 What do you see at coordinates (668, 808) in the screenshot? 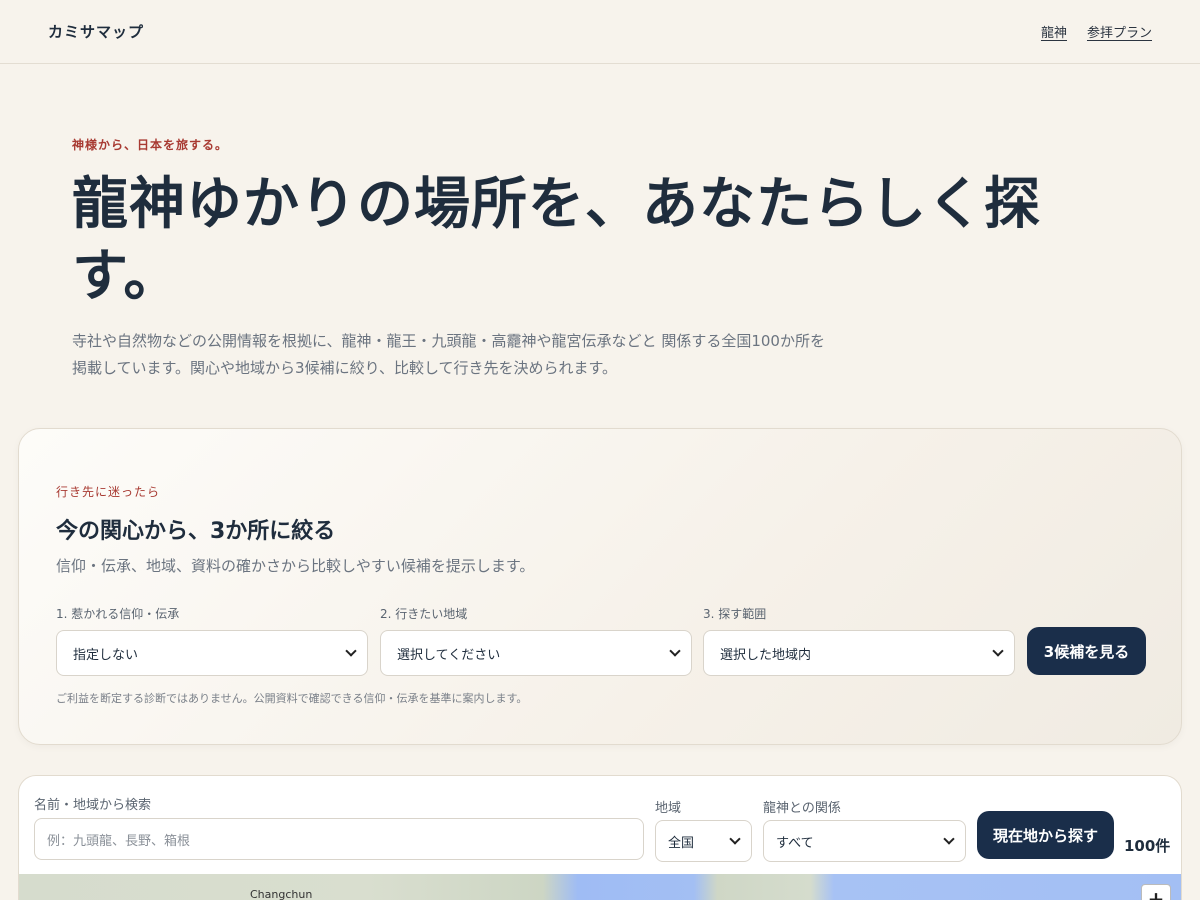
I see `area-filter-label: 地域` at bounding box center [668, 808].